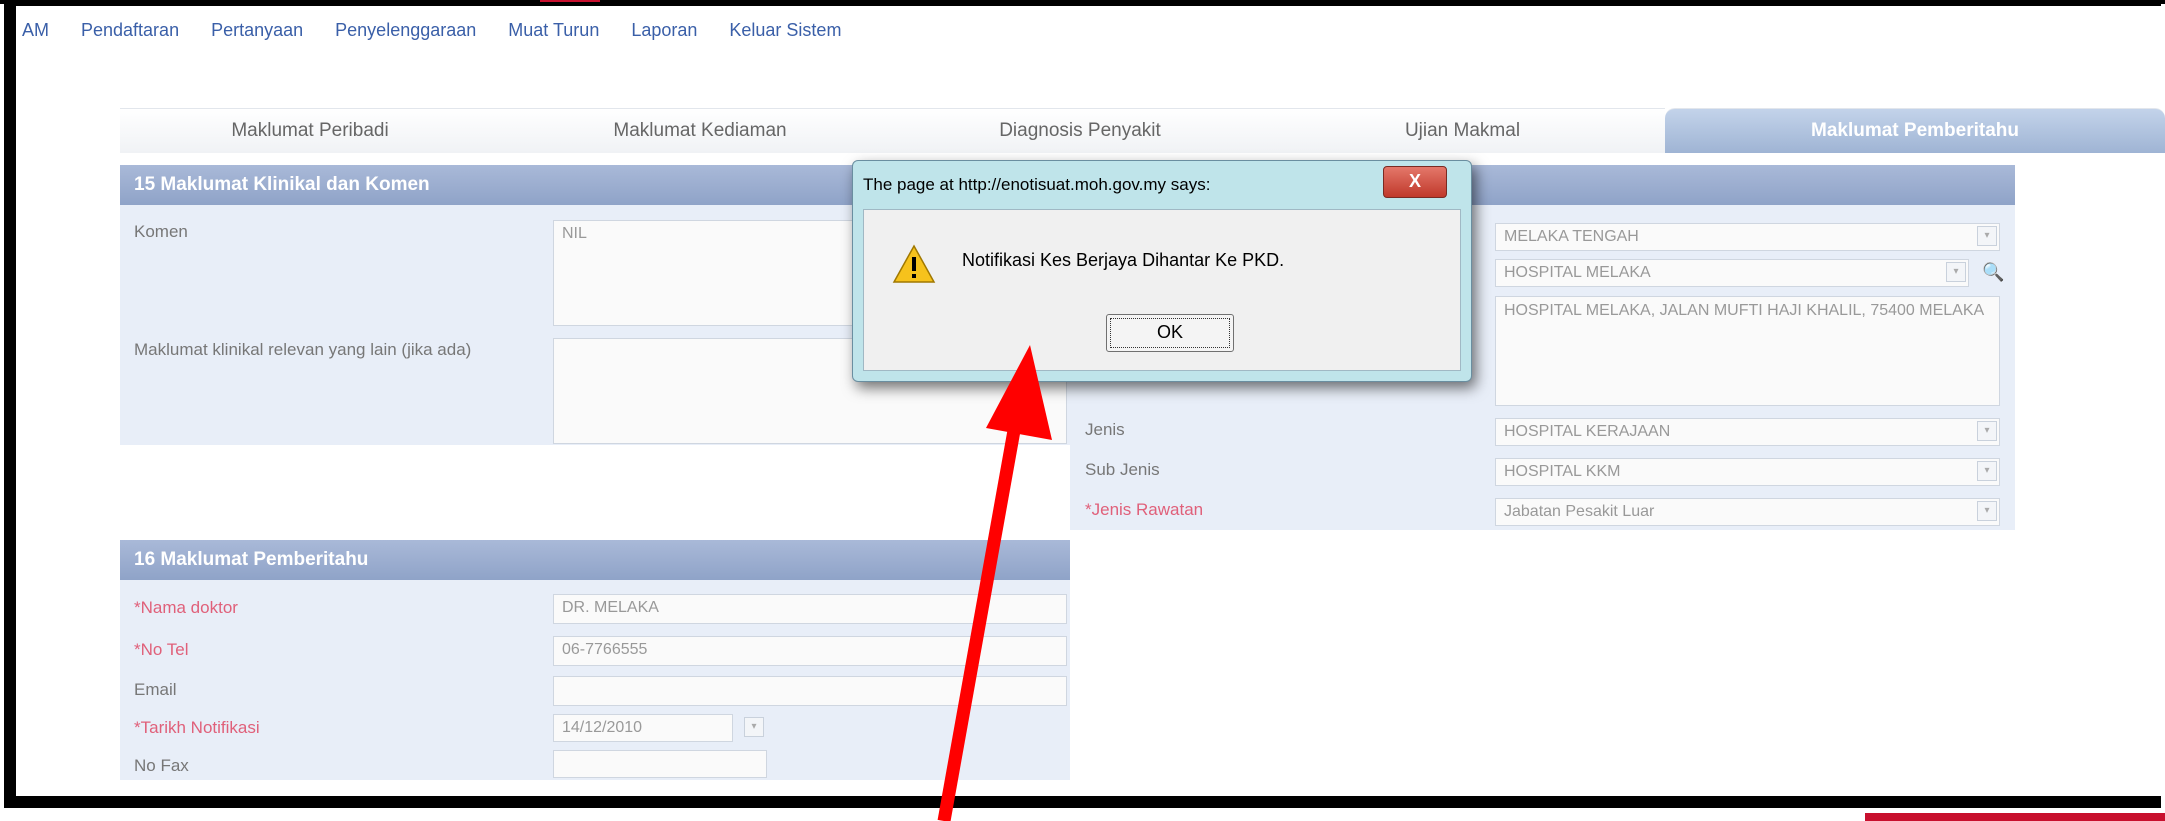 The image size is (2165, 821). I want to click on calendar-icon: ▾, so click(754, 727).